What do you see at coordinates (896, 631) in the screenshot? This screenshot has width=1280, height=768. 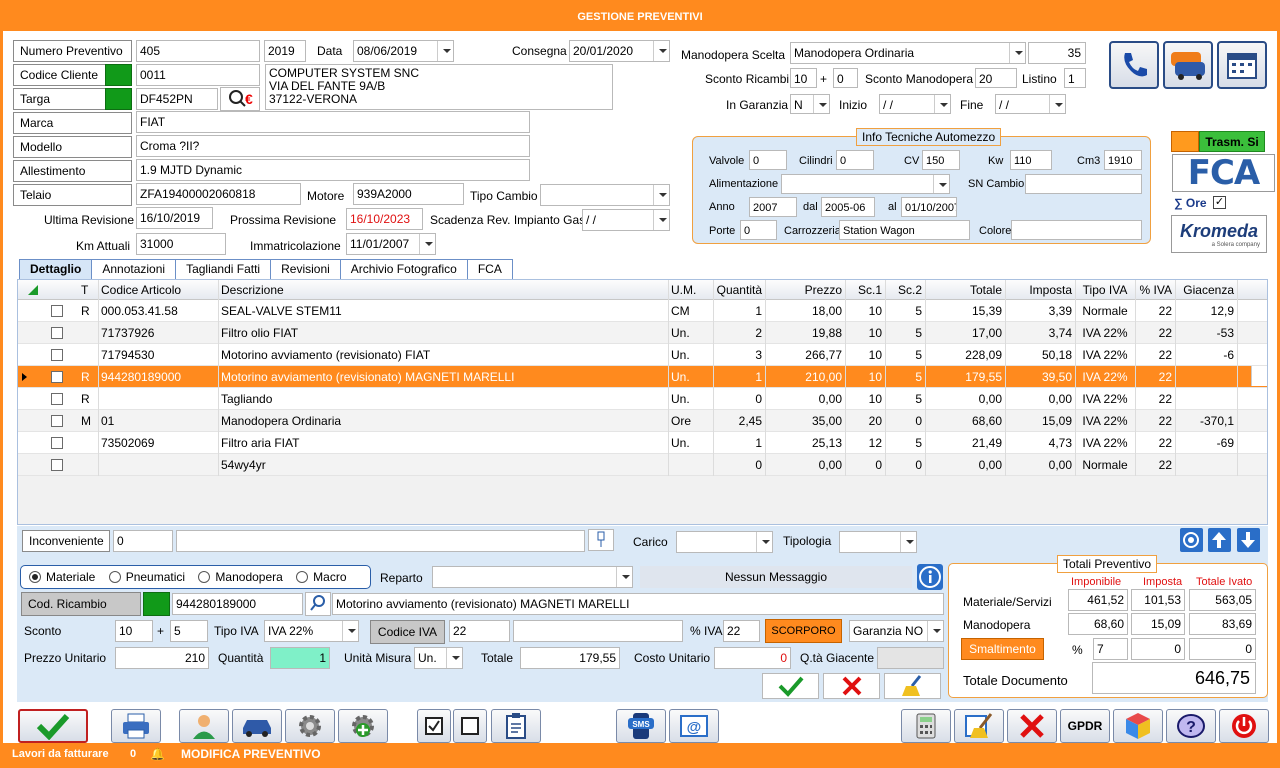 I see `garanzia-detail-select: Garanzia NO` at bounding box center [896, 631].